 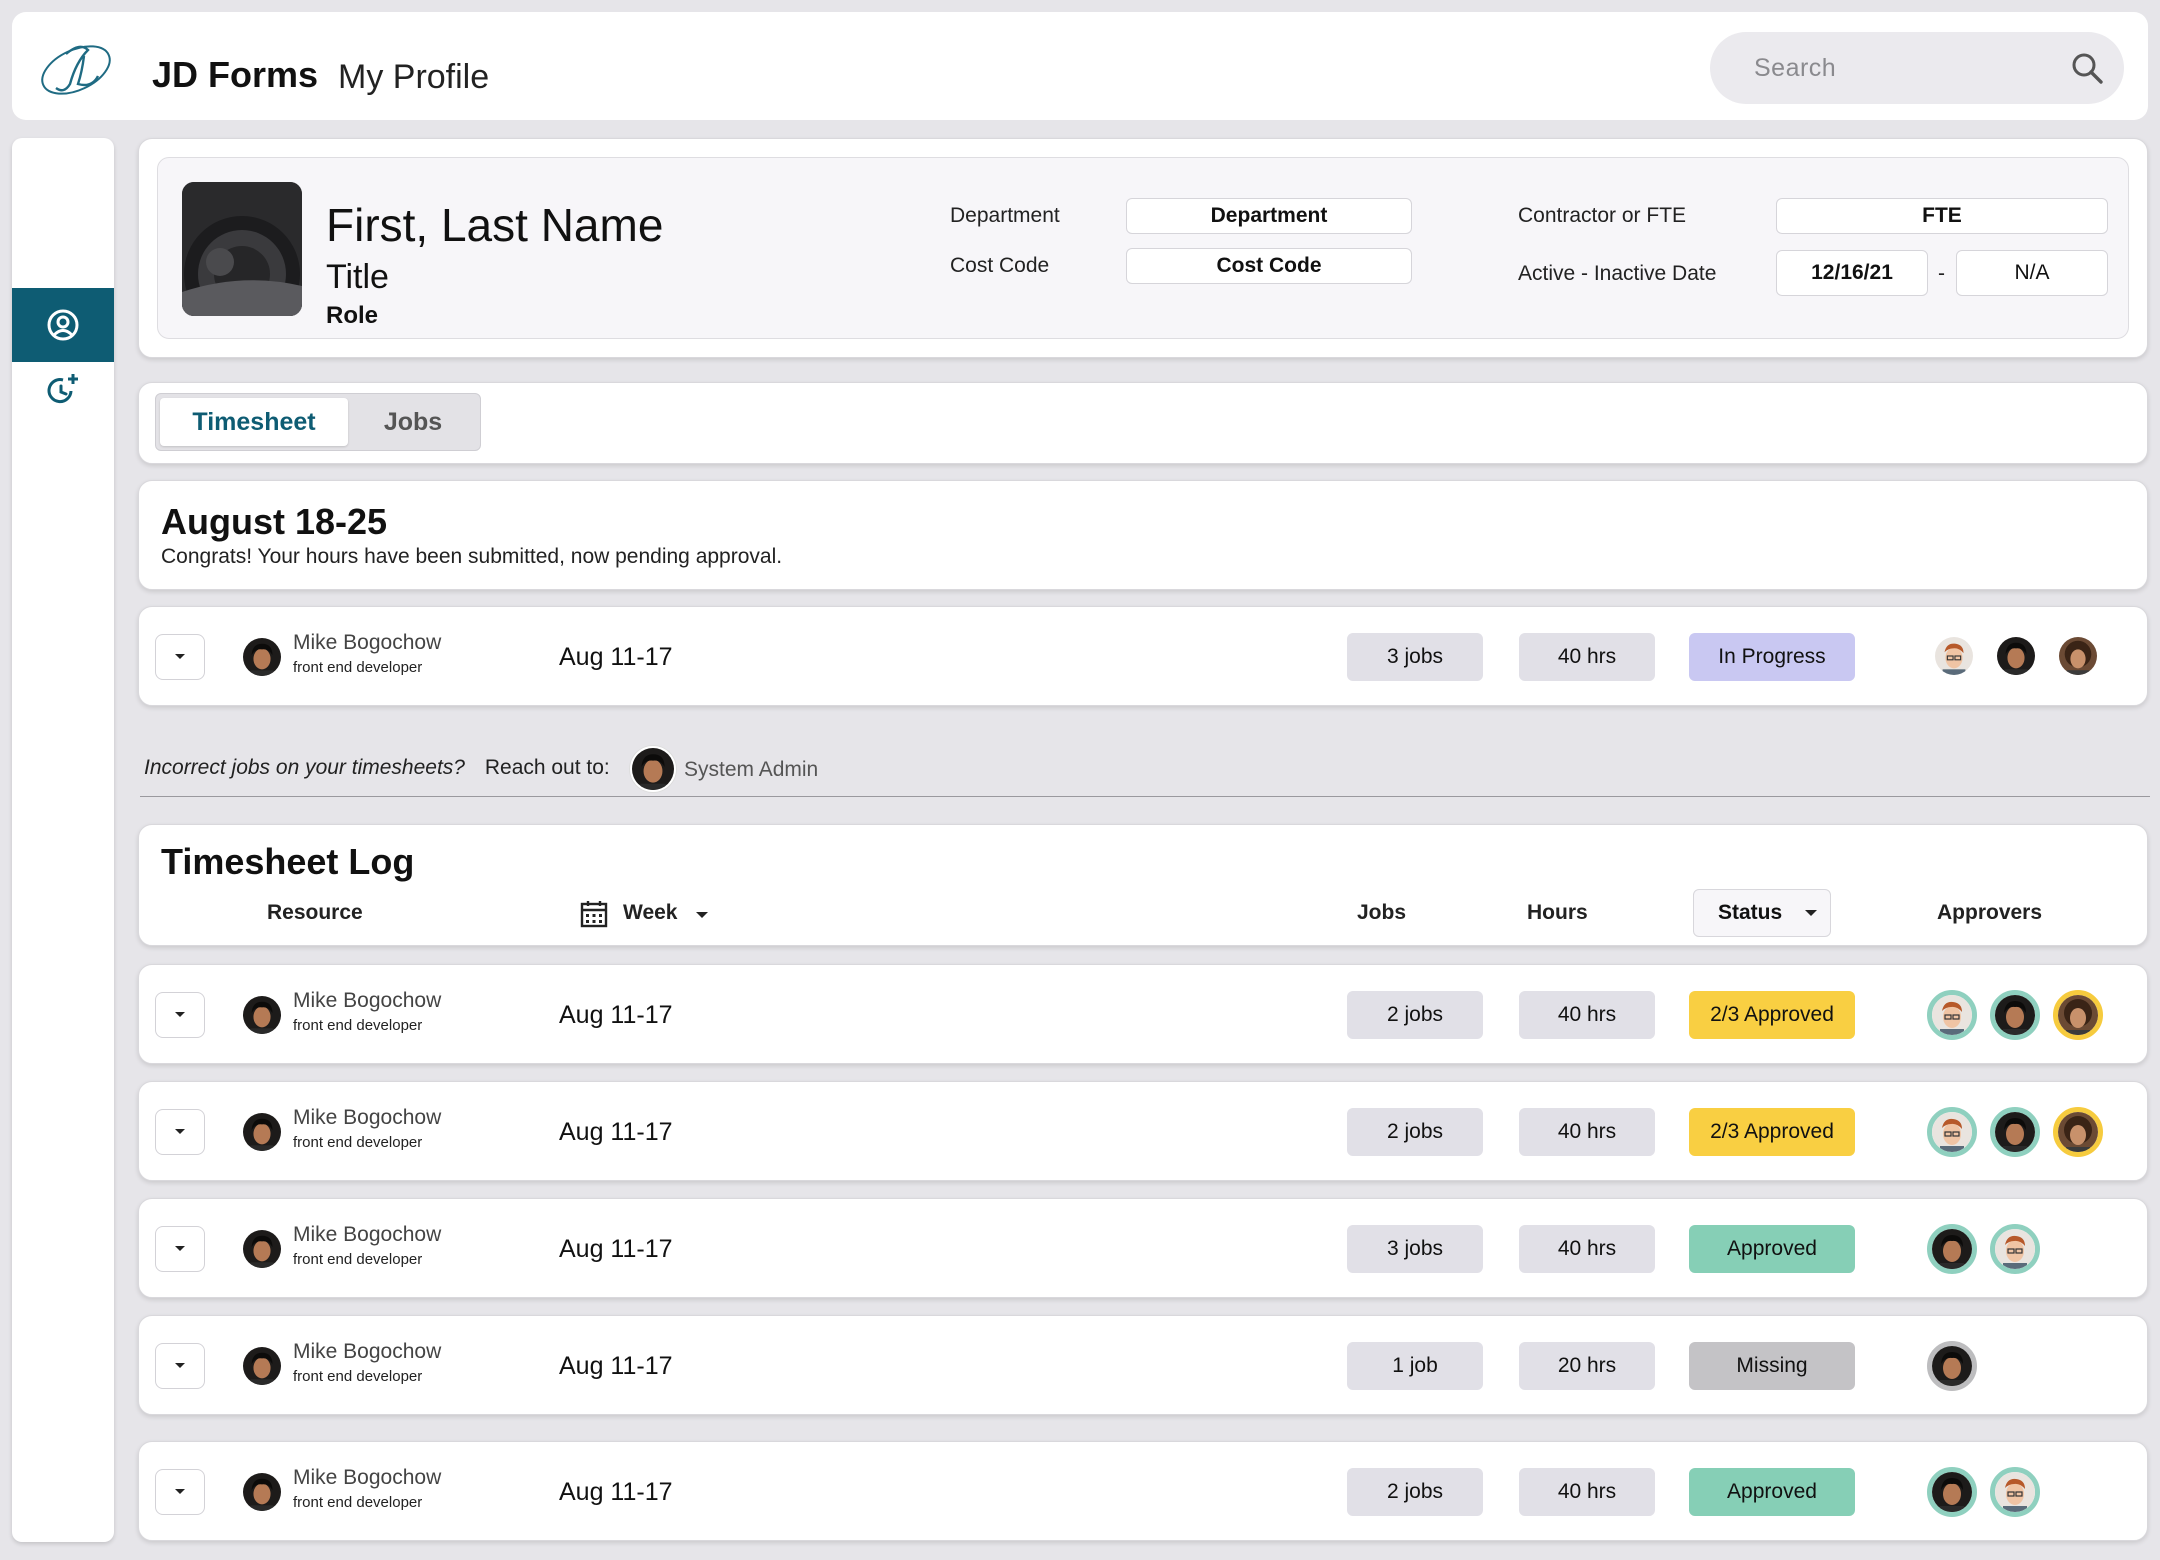 What do you see at coordinates (653, 769) in the screenshot?
I see `admin-avatar` at bounding box center [653, 769].